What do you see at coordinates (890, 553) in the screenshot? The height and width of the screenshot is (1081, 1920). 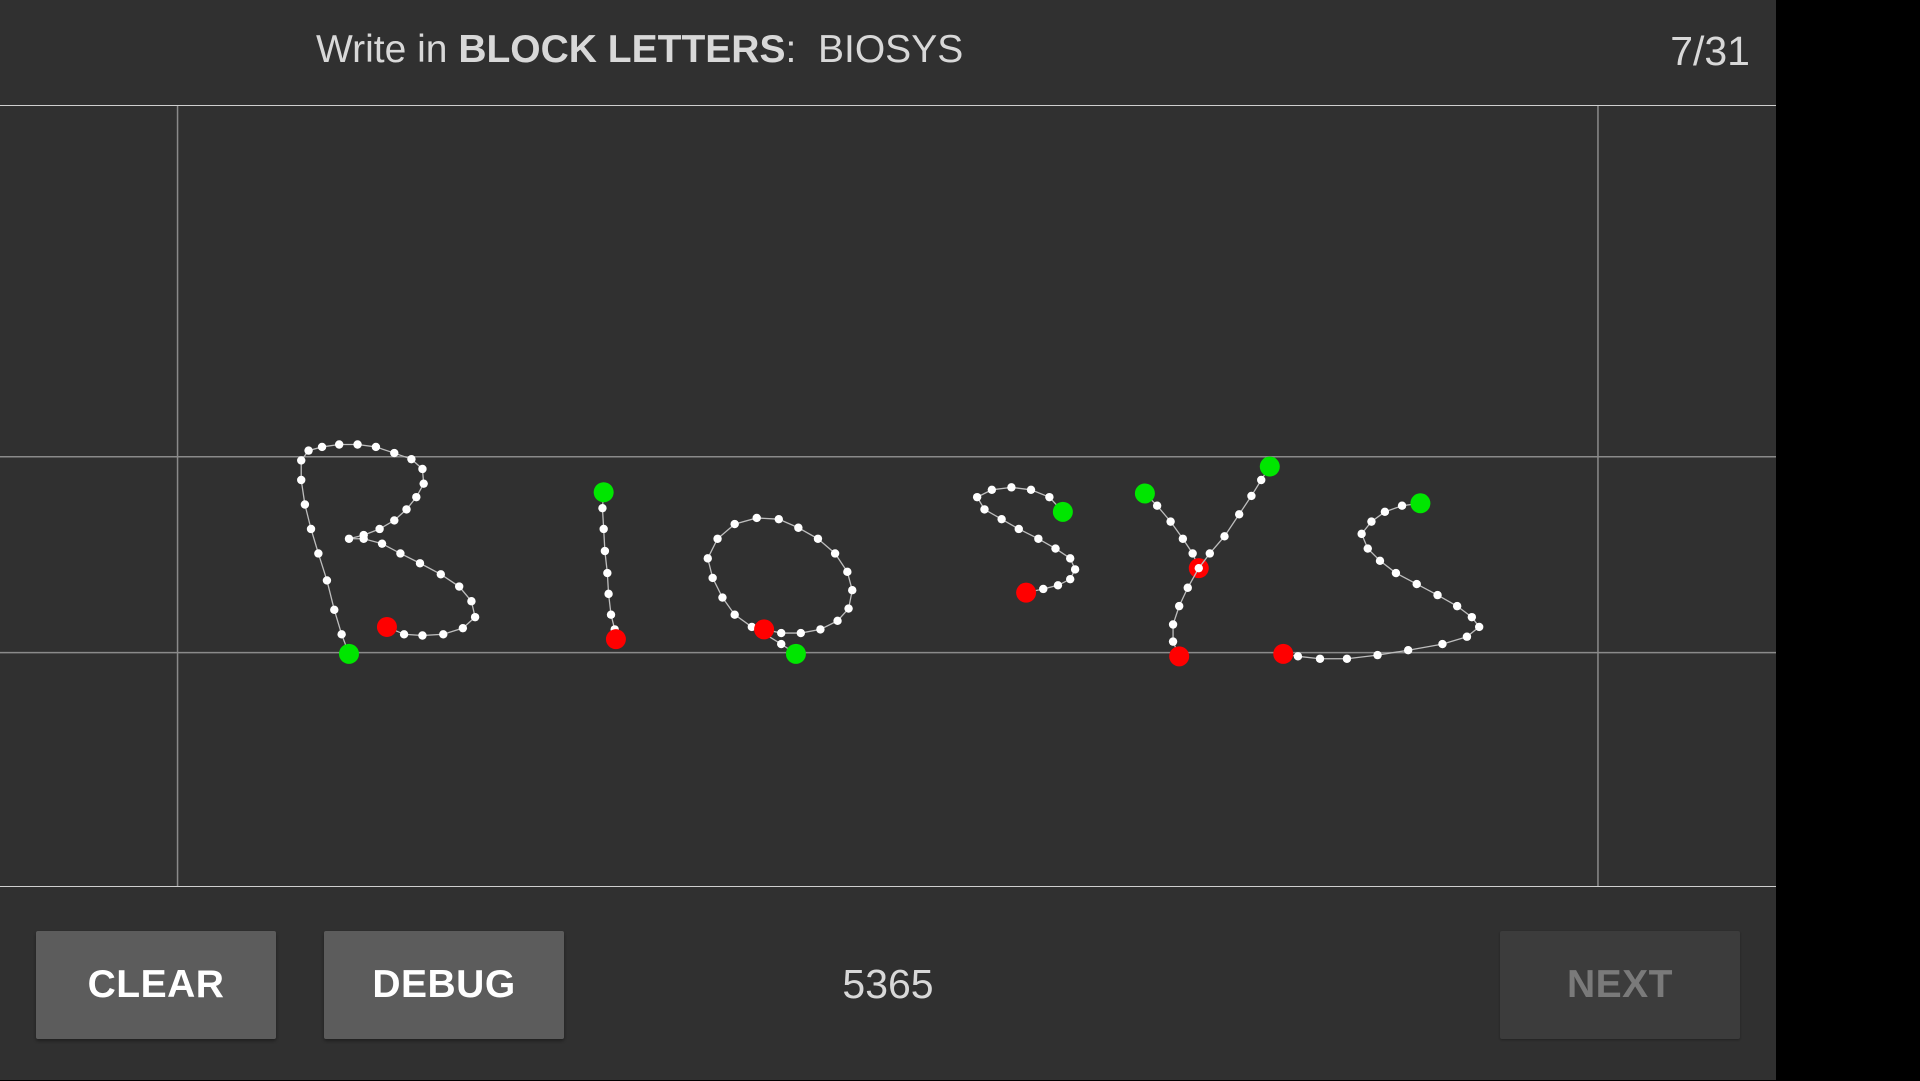 I see `handwriting-strokes` at bounding box center [890, 553].